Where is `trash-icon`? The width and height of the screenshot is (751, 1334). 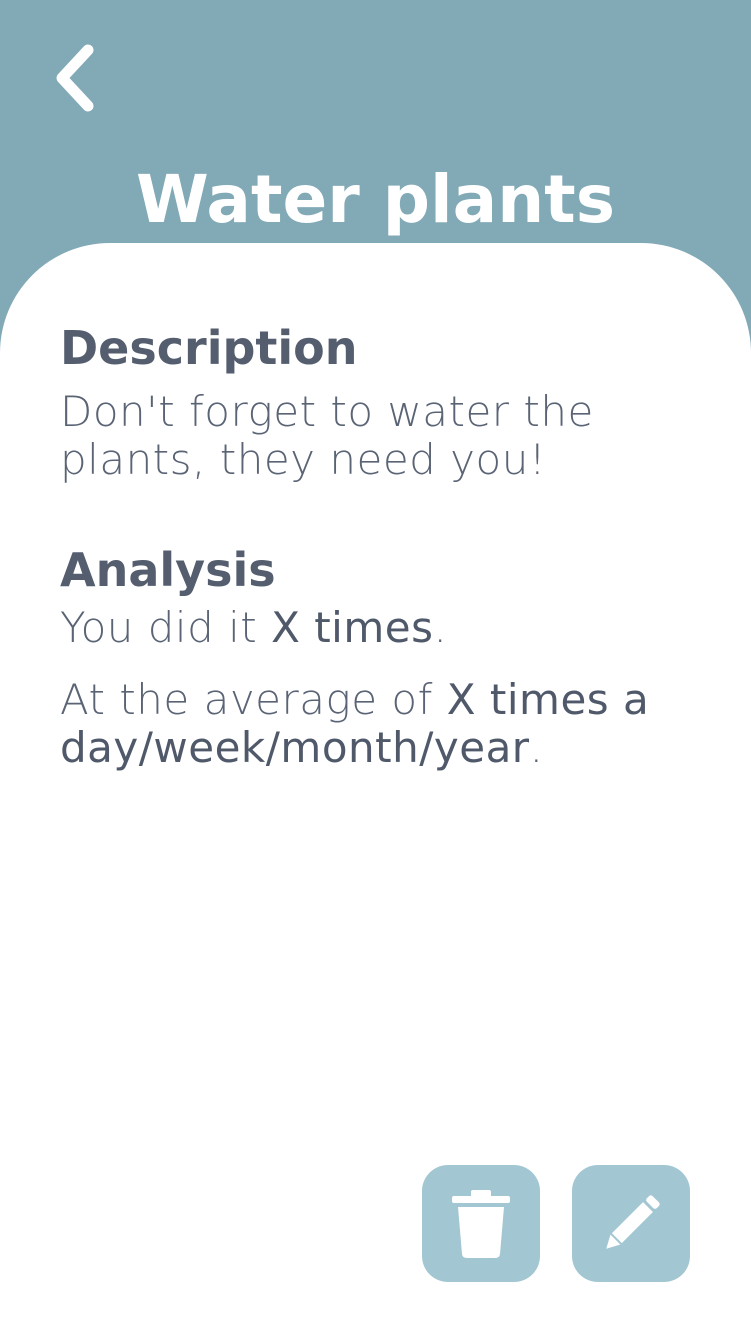
trash-icon is located at coordinates (481, 1223).